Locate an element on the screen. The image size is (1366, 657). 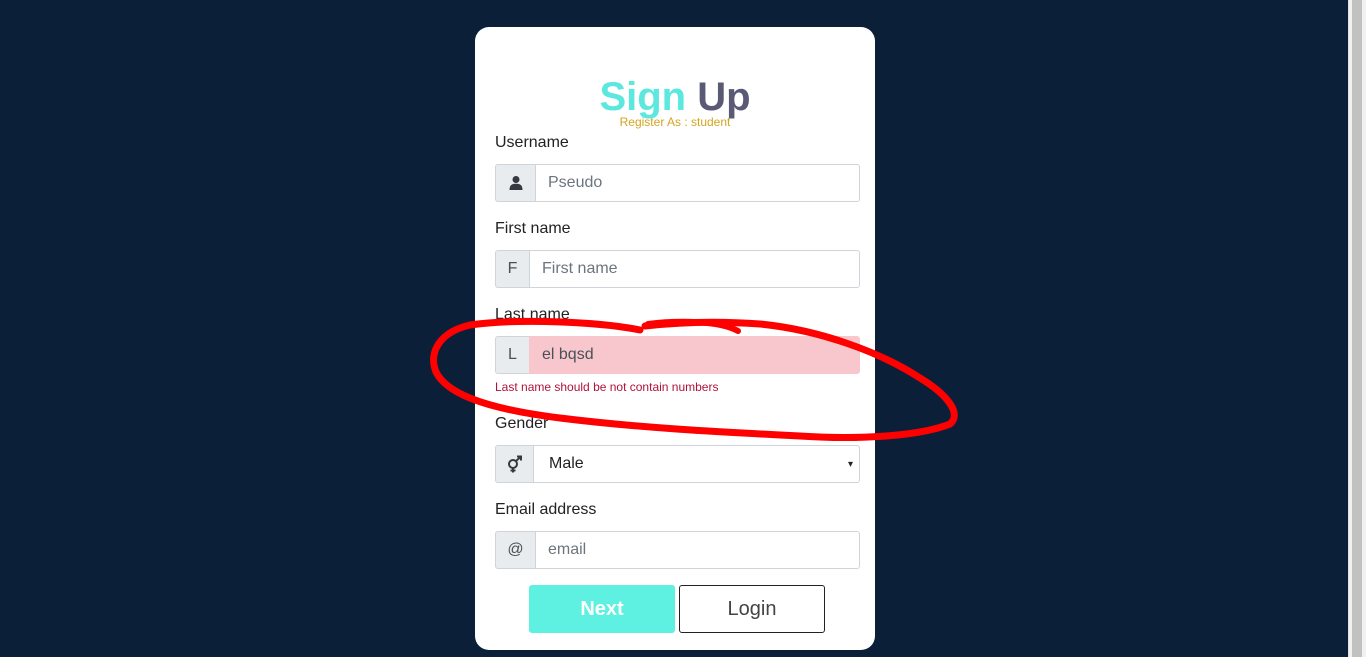
gender-icon is located at coordinates (514, 464).